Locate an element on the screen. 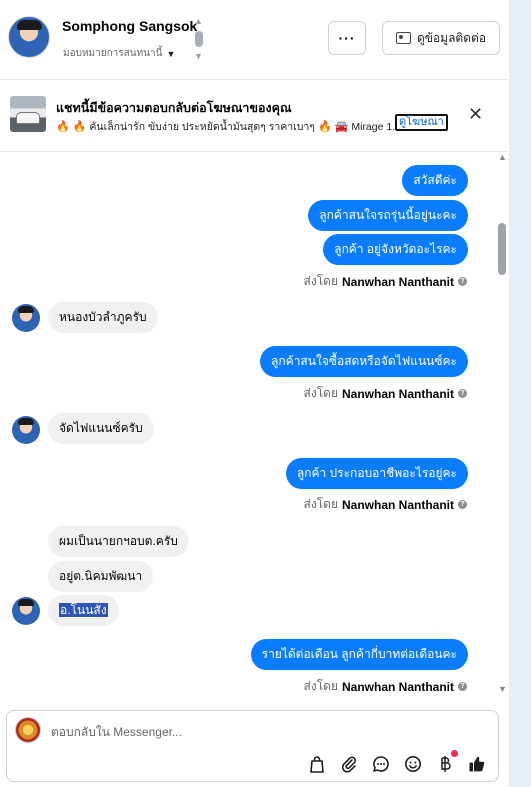 The image size is (531, 787). incoming-message: จัดไฟแนนซ์ครับ is located at coordinates (101, 428).